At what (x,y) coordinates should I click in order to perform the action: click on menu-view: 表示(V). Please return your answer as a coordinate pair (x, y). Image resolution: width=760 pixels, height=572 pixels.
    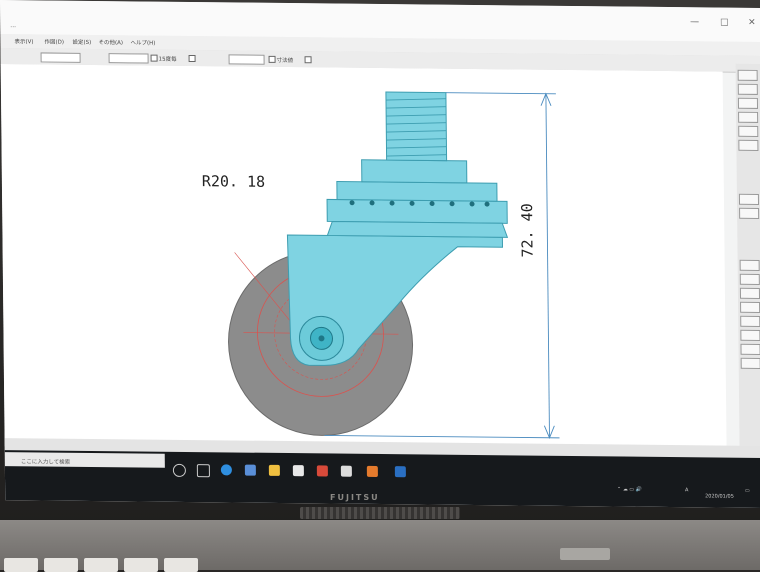
    Looking at the image, I should click on (23, 41).